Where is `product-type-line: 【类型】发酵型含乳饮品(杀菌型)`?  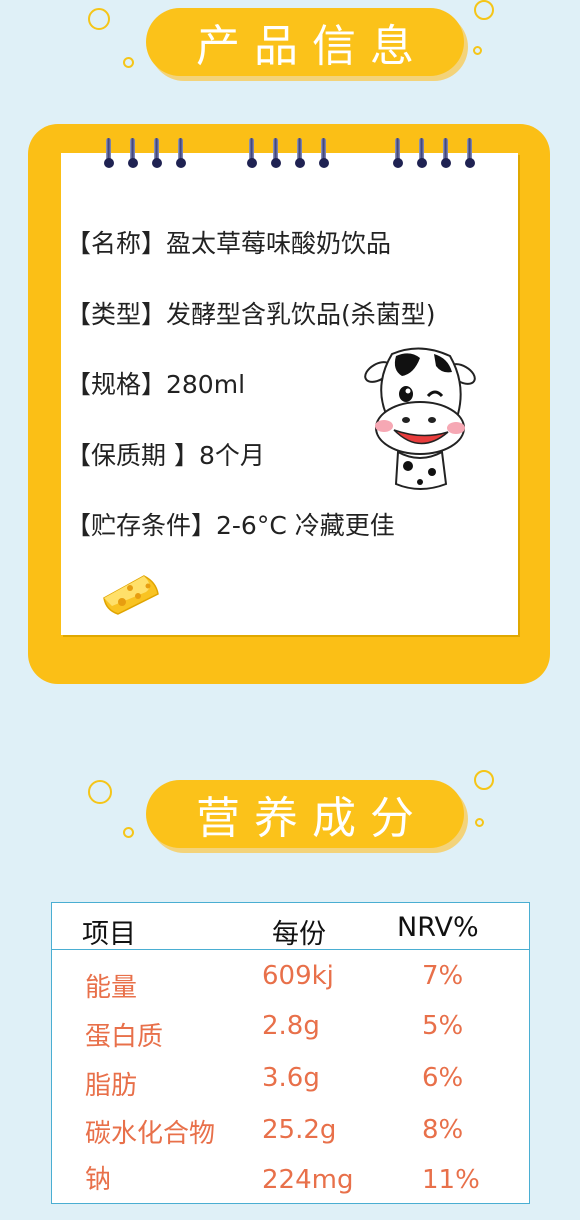
product-type-line: 【类型】发酵型含乳饮品(杀菌型) is located at coordinates (251, 314).